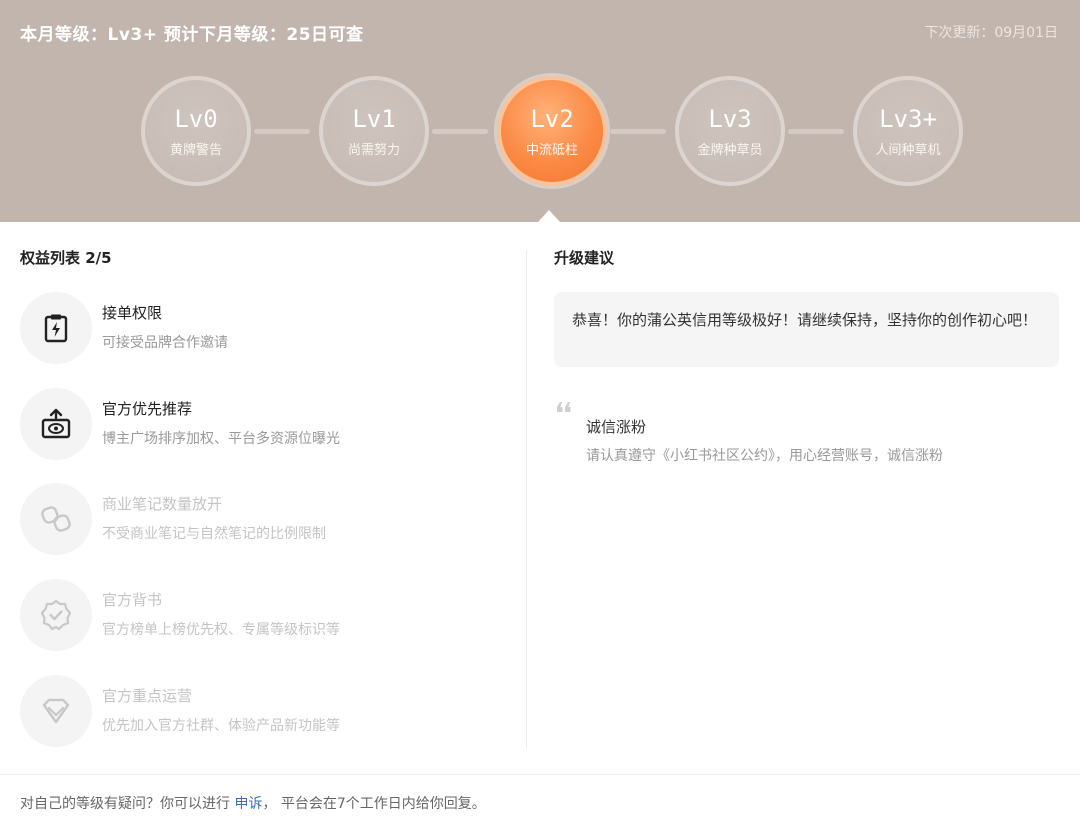 The image size is (1080, 825). What do you see at coordinates (147, 409) in the screenshot?
I see `benefit-title: 官方优先推荐` at bounding box center [147, 409].